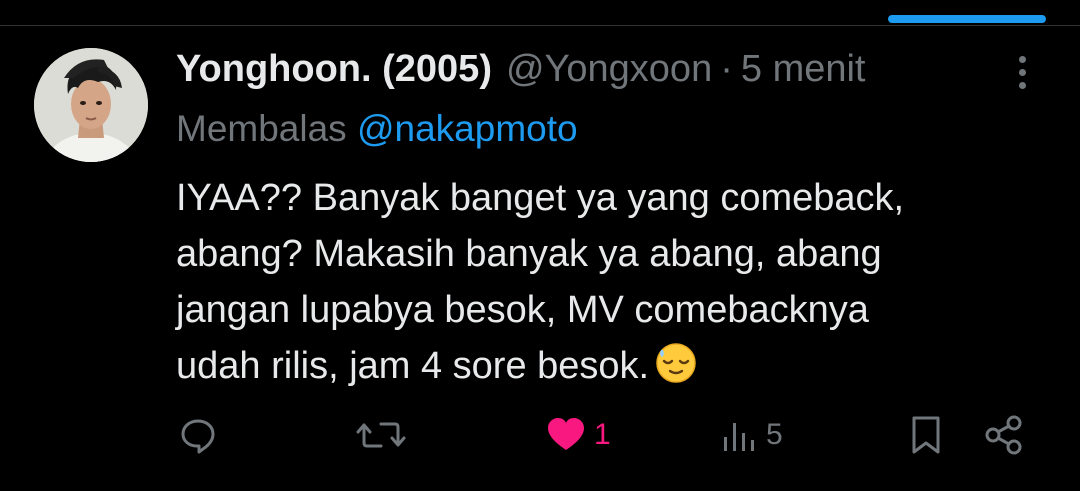 This screenshot has width=1080, height=491. Describe the element at coordinates (602, 434) in the screenshot. I see `like-count: 1` at that location.